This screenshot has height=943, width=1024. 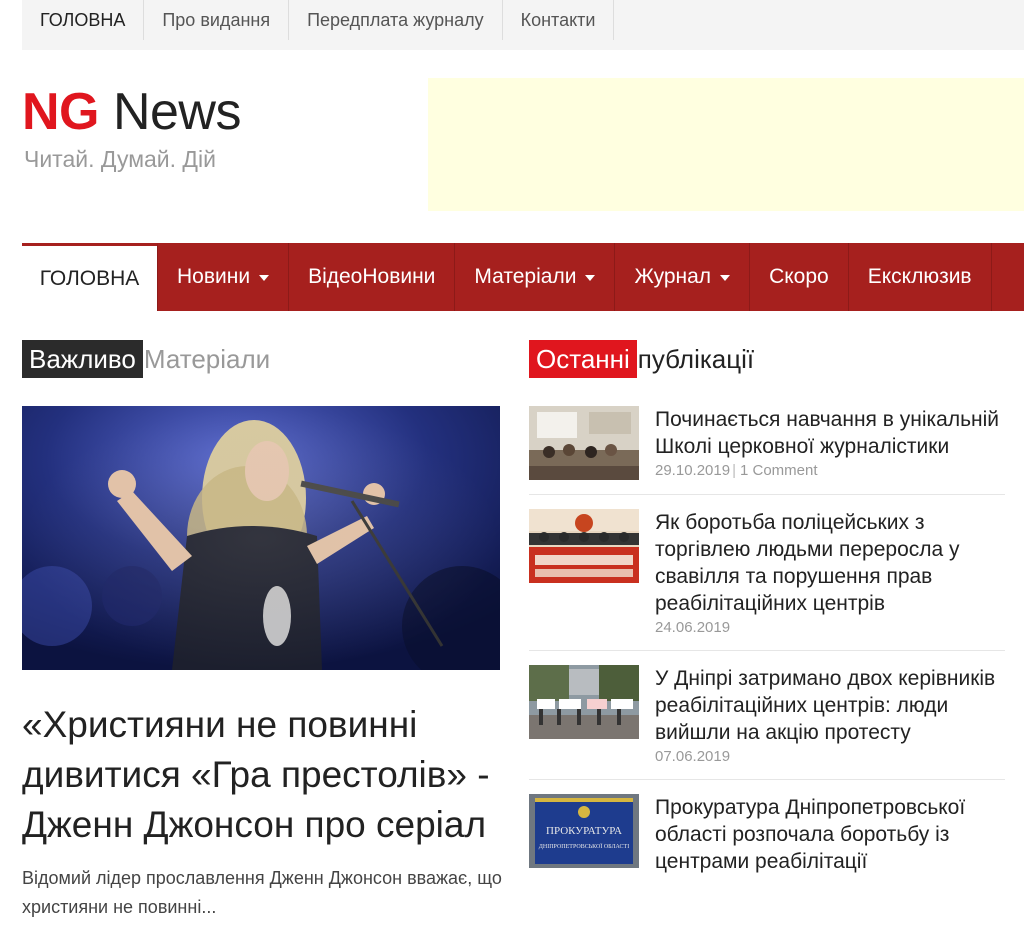 I want to click on post-thumbnail: ПРОКУРАТУРА ДНІПРОПЕТРОВСЬКОЇ ОБЛАСТІ, so click(x=584, y=831).